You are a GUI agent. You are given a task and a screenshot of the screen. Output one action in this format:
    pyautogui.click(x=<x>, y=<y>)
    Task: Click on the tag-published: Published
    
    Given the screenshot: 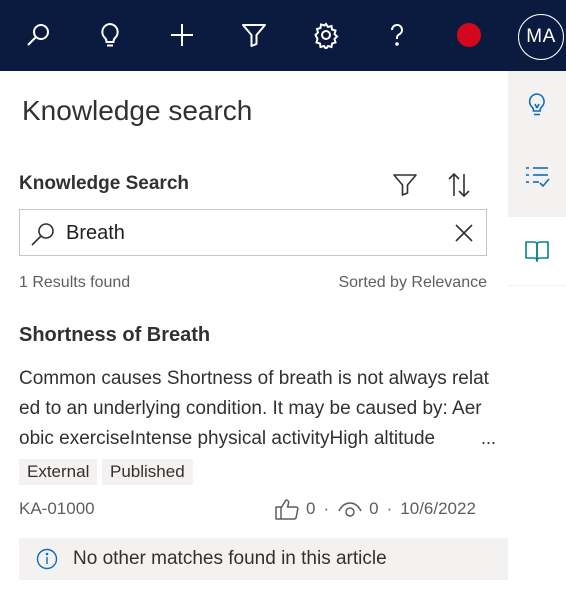 What is the action you would take?
    pyautogui.click(x=147, y=472)
    